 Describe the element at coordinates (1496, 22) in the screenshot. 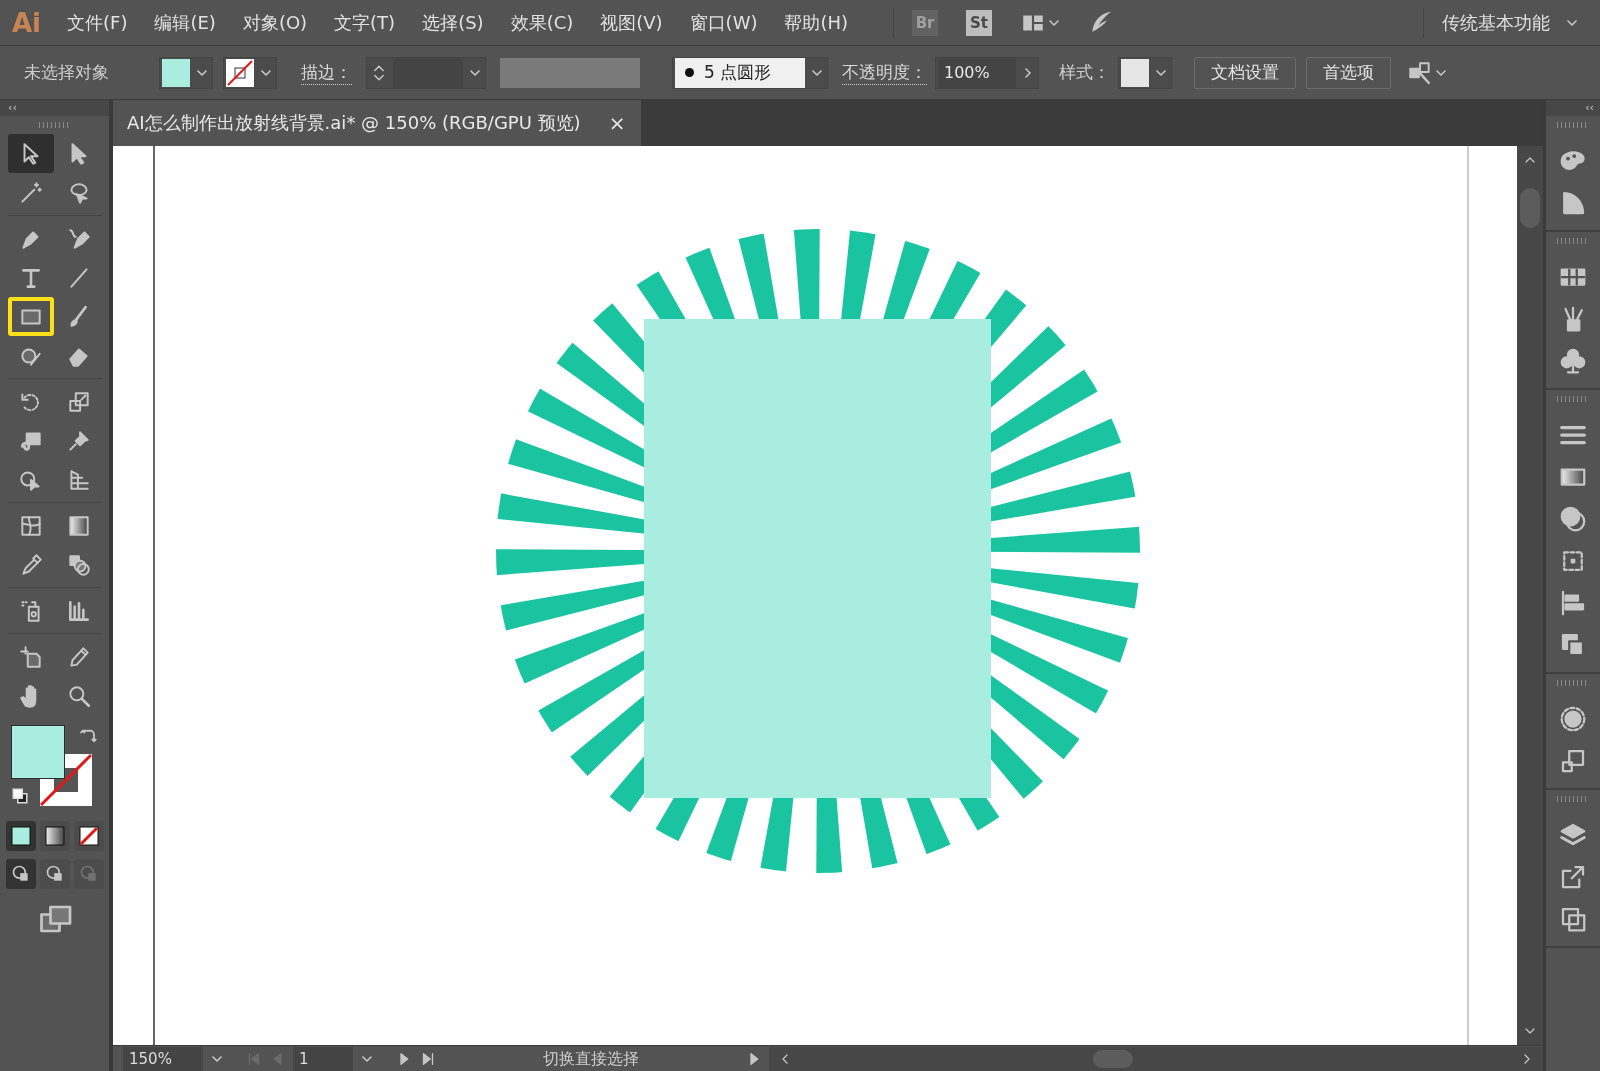

I see `workspace-switcher: 传统基本功能` at that location.